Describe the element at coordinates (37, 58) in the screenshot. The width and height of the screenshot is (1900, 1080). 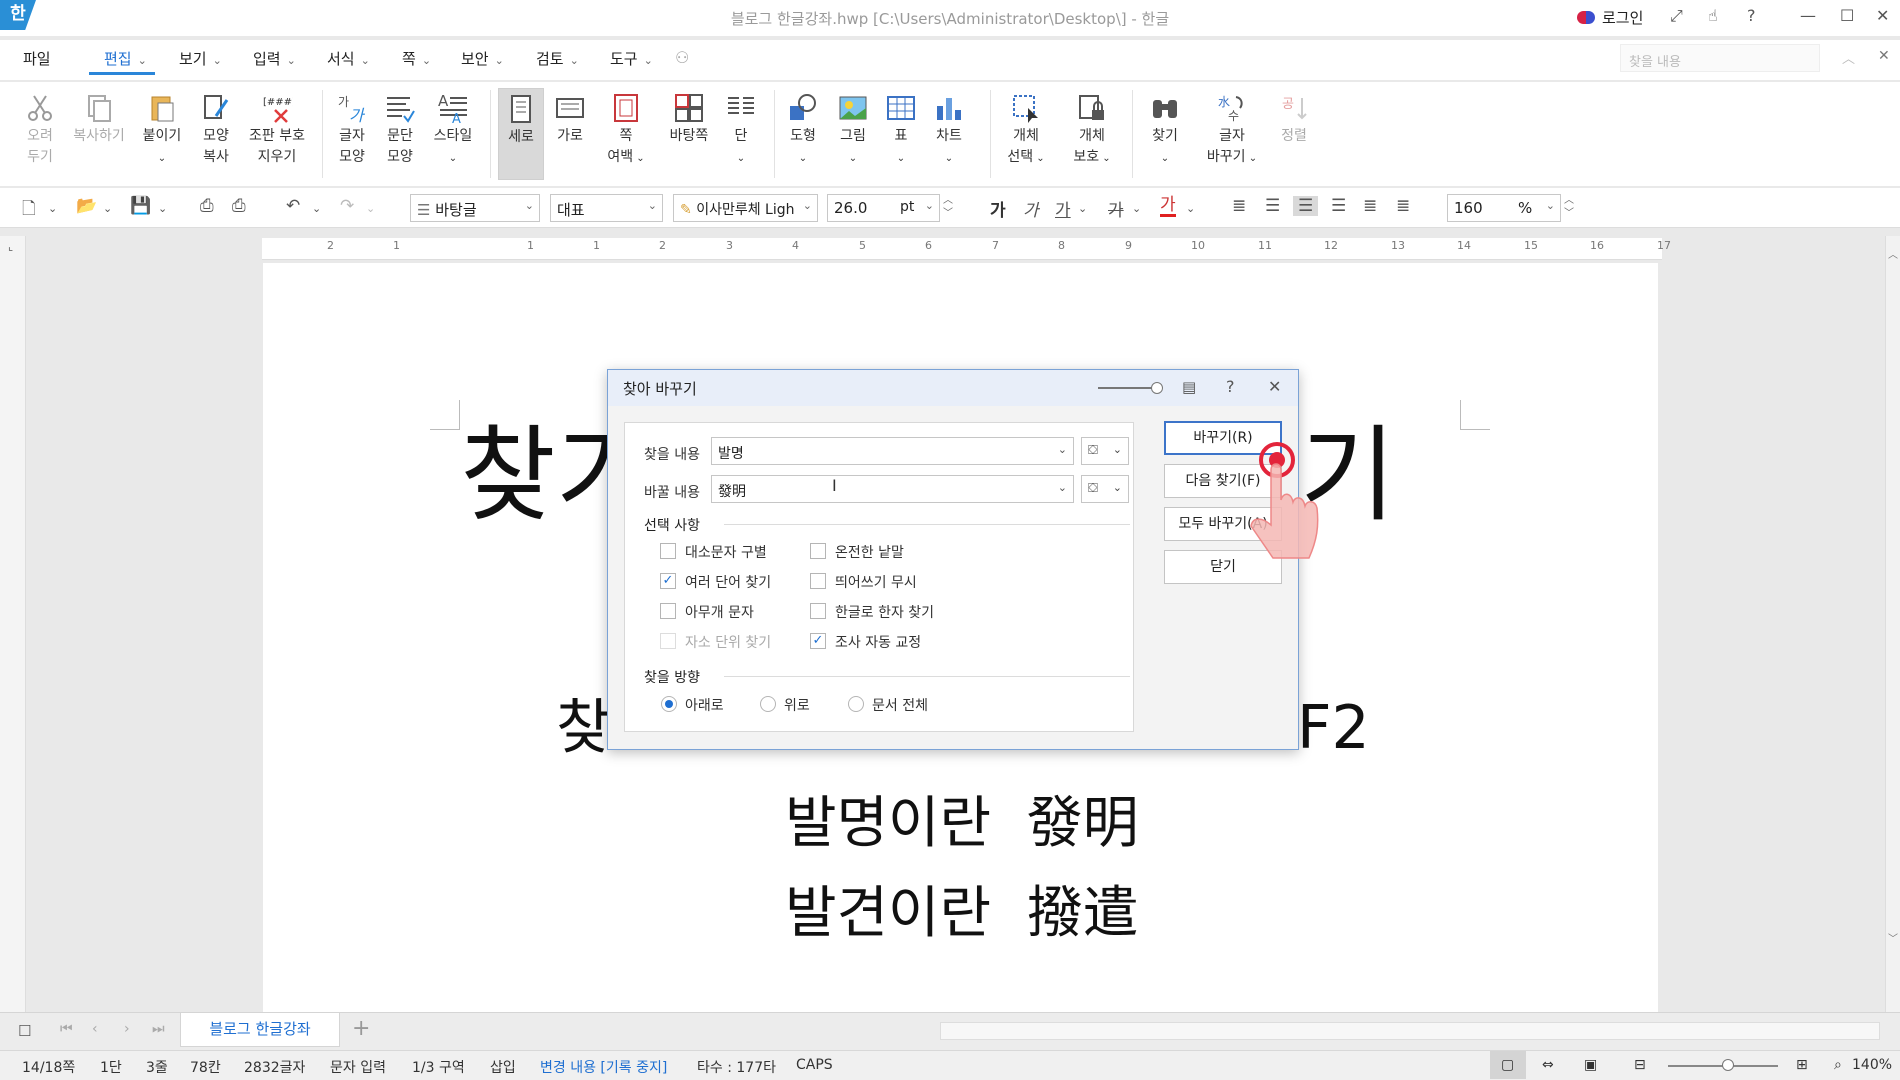
I see `menu-file: 파일` at that location.